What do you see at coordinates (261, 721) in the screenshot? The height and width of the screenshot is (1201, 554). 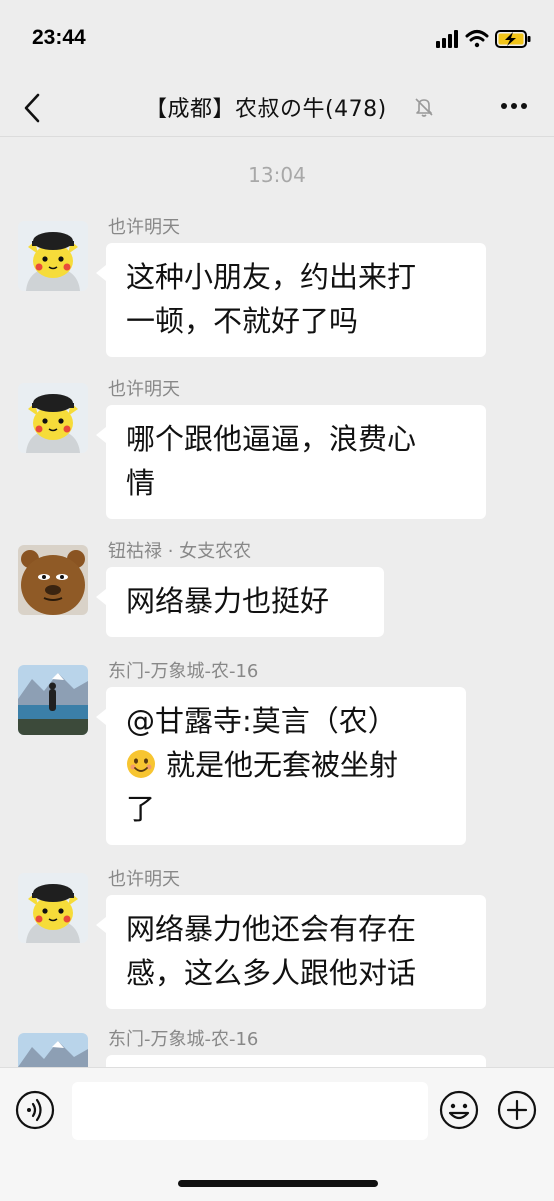 I see `message-line: @甘露寺:莫言（农）` at bounding box center [261, 721].